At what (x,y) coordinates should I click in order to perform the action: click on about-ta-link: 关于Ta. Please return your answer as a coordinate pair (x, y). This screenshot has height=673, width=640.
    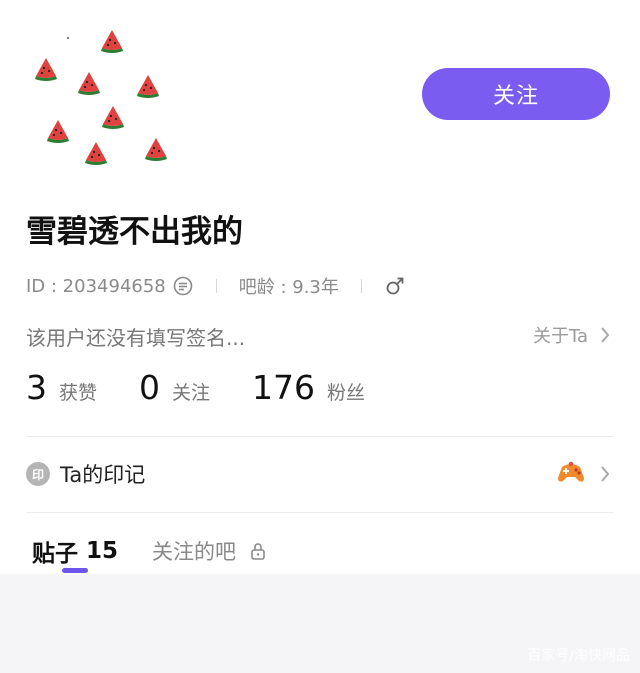
    Looking at the image, I should click on (571, 335).